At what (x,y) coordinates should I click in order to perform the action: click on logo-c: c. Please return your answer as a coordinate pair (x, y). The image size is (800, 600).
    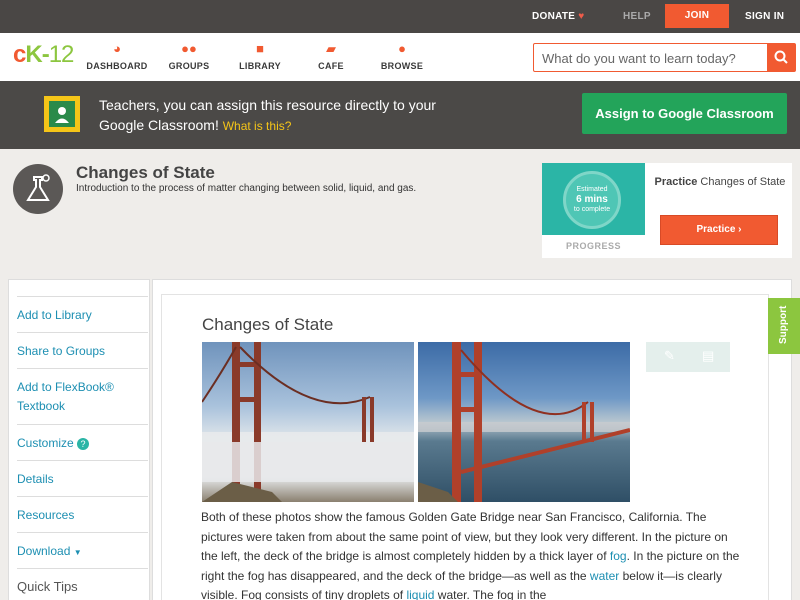
    Looking at the image, I should click on (19, 54).